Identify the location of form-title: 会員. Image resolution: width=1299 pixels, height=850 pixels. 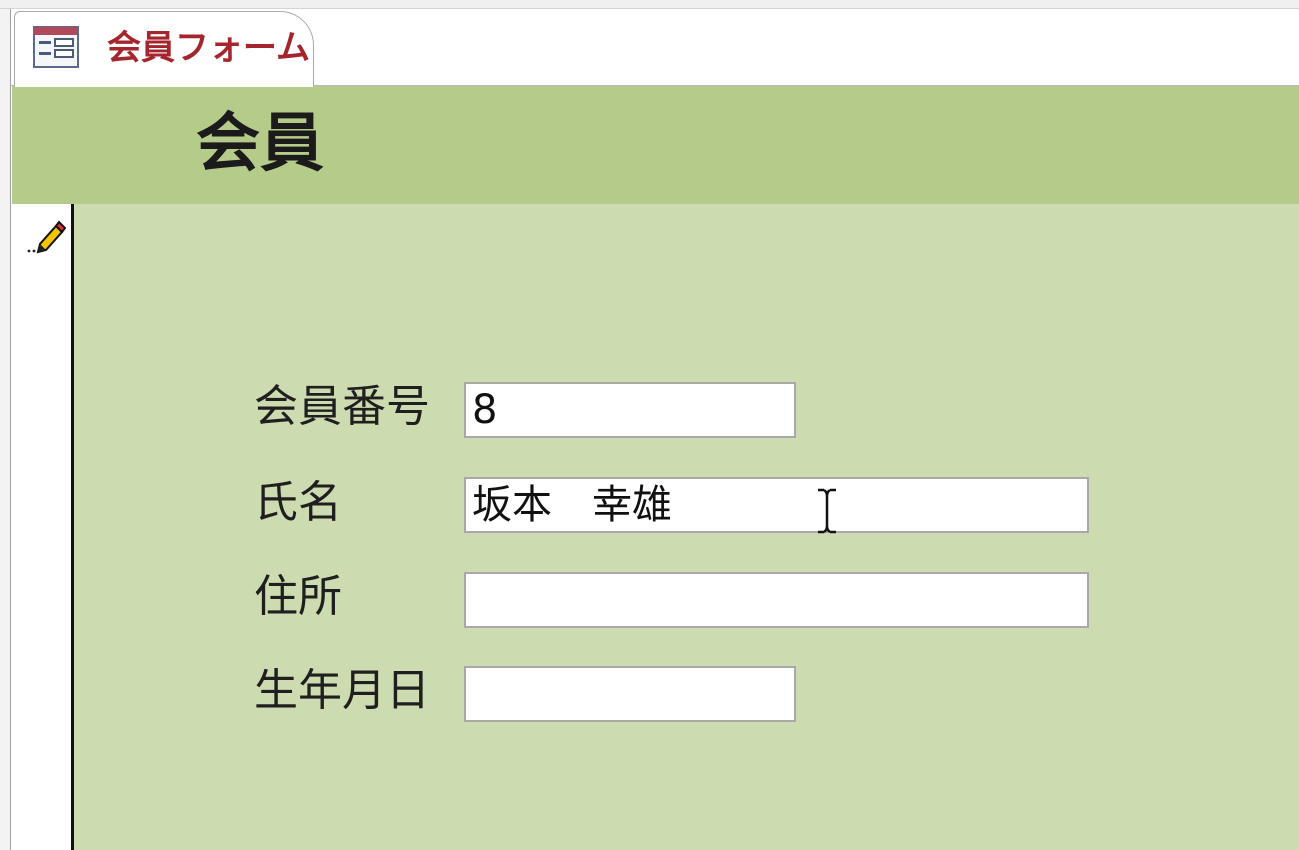
(260, 144).